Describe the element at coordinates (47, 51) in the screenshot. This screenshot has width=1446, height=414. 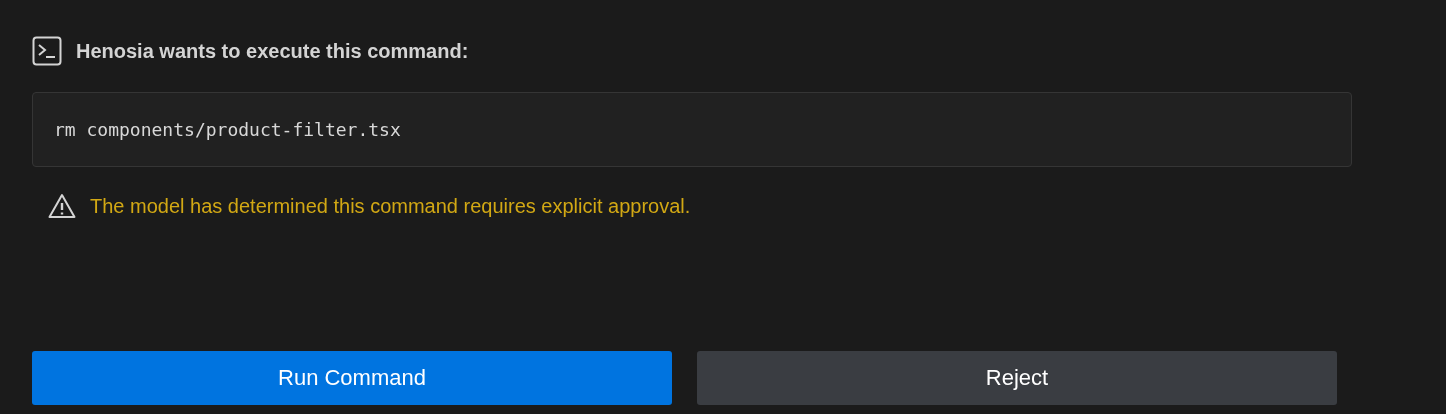
I see `terminal-icon` at that location.